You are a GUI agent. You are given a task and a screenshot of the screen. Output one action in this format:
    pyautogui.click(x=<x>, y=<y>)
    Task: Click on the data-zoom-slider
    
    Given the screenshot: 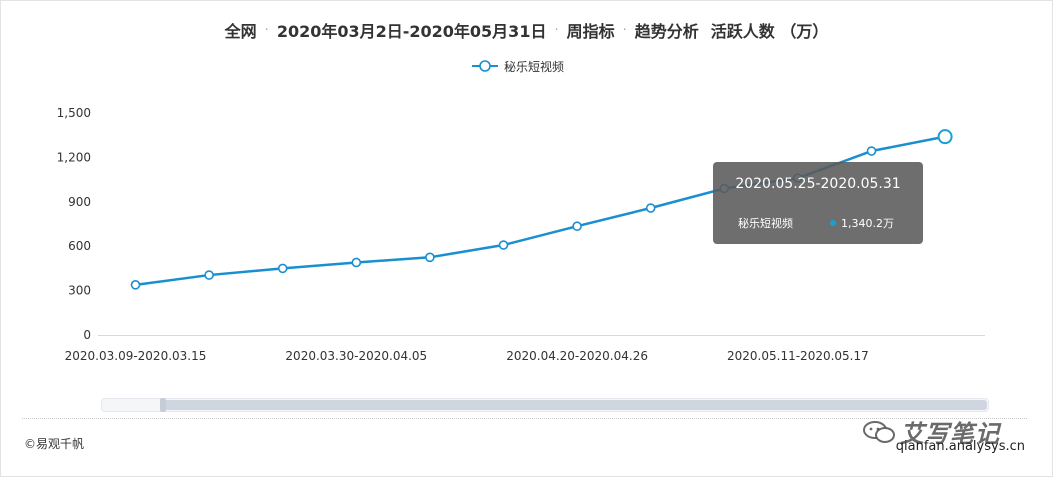 What is the action you would take?
    pyautogui.click(x=545, y=405)
    